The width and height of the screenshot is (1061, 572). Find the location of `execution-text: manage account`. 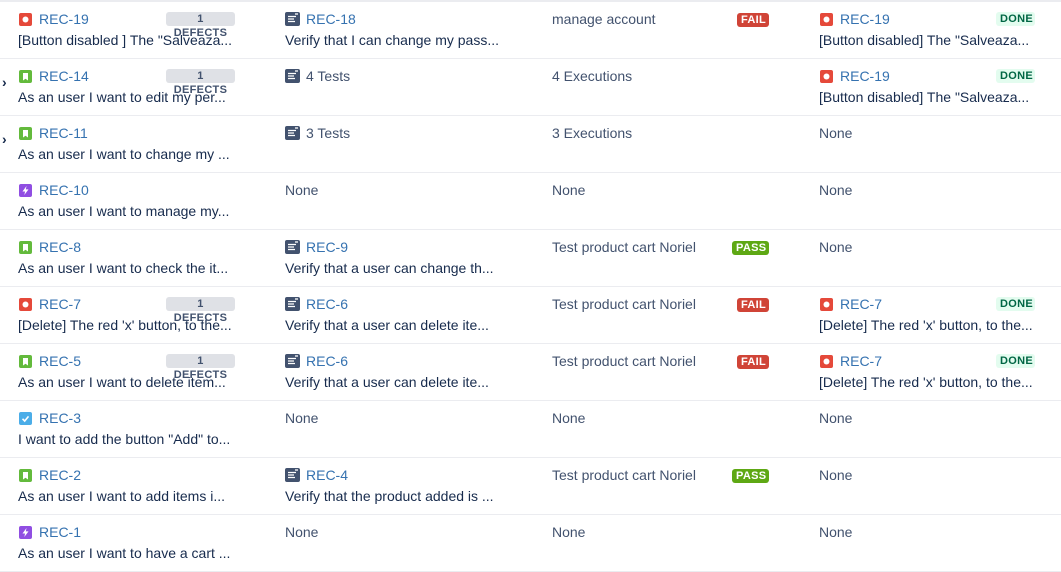

execution-text: manage account is located at coordinates (604, 19).